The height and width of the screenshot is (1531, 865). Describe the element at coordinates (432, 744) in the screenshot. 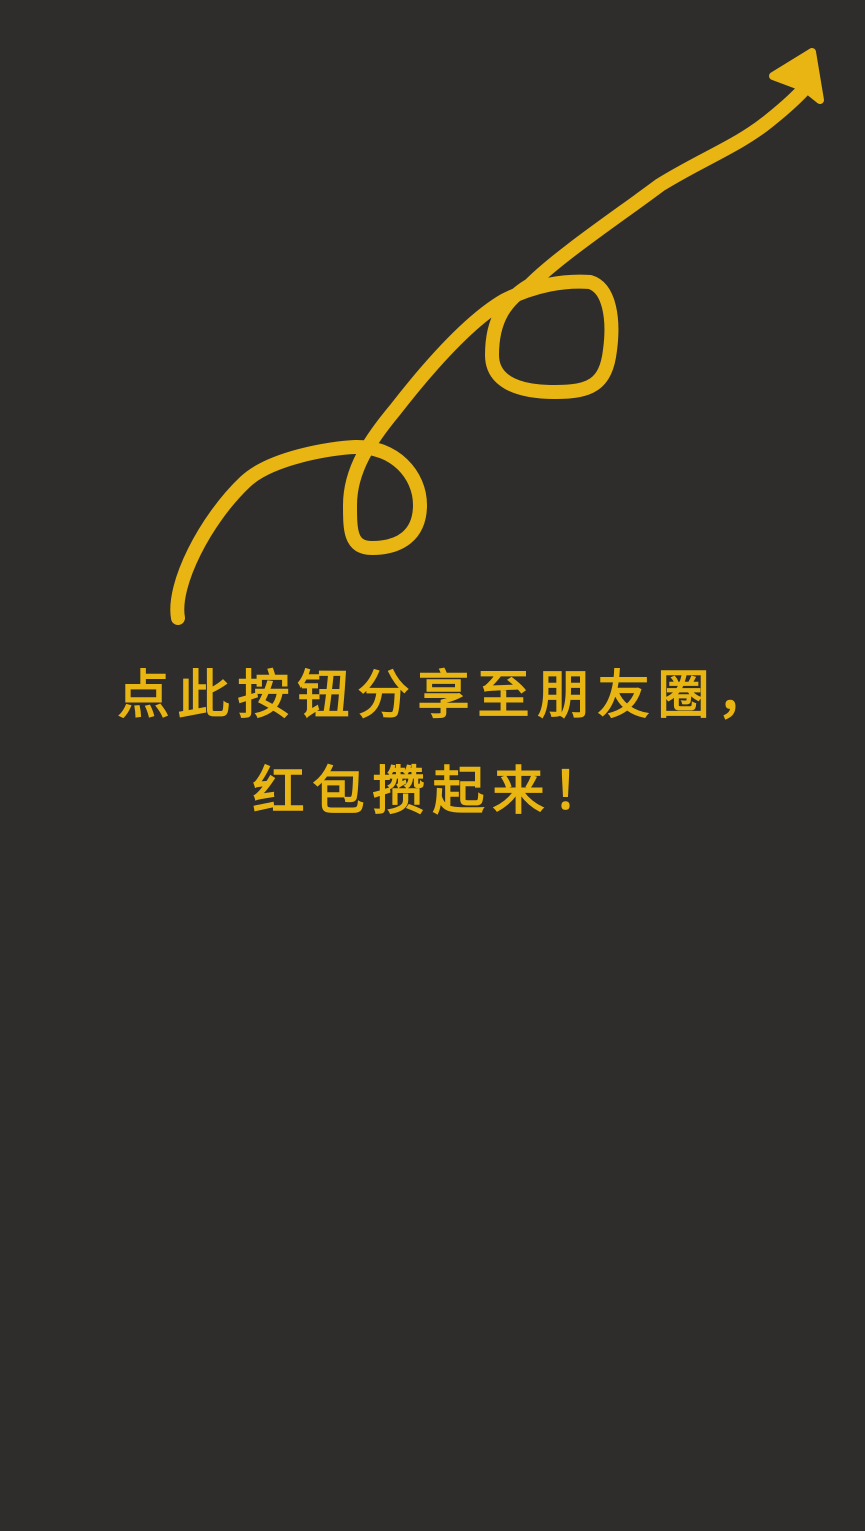

I see `share-hint-text: 点此按钮分享至朋友圈， 红包攒起来！` at that location.